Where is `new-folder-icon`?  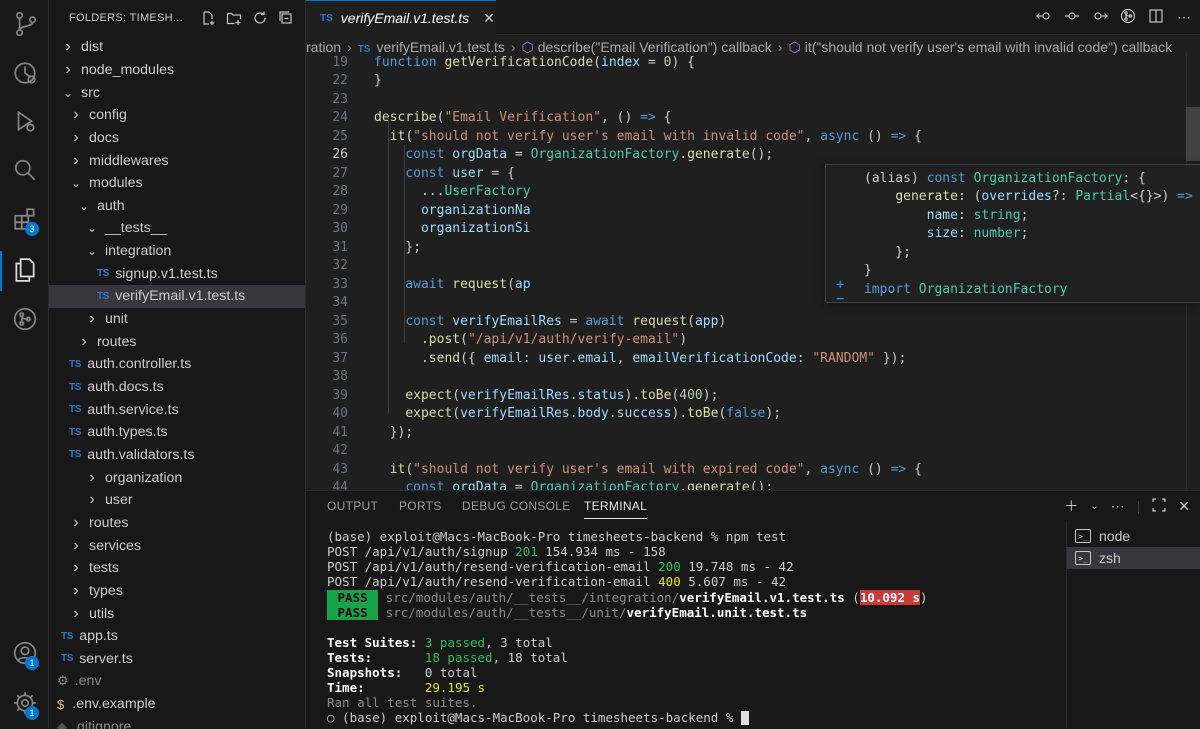 new-folder-icon is located at coordinates (234, 18).